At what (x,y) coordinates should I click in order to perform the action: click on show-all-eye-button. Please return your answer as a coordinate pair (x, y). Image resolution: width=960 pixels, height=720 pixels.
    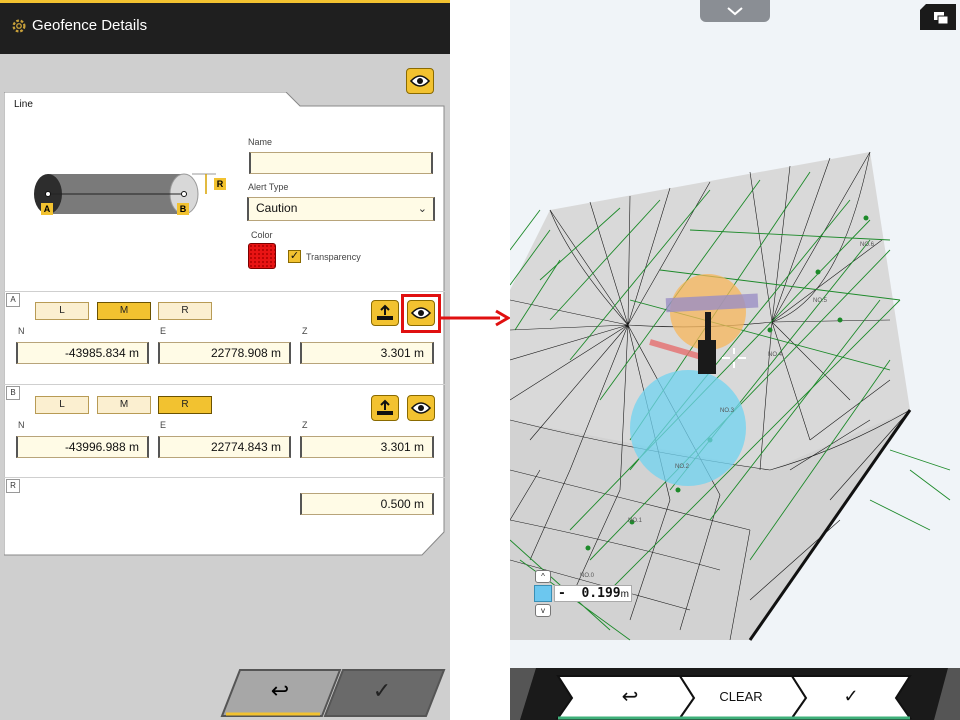
    Looking at the image, I should click on (420, 81).